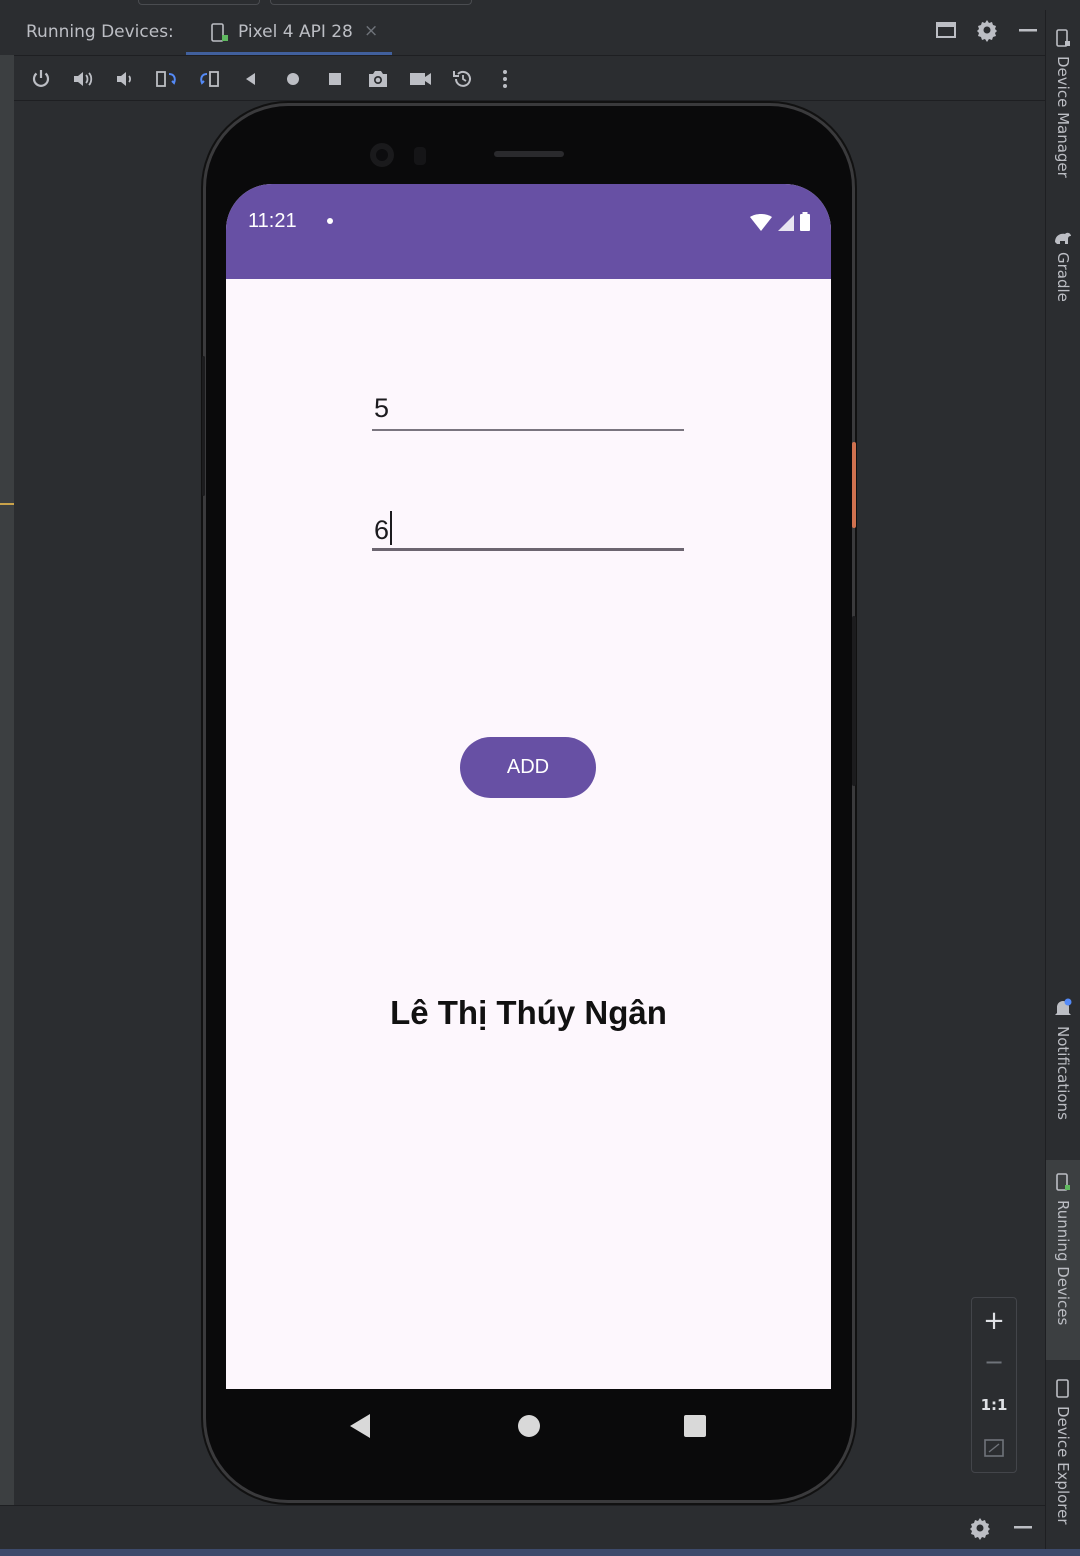  Describe the element at coordinates (467, 155) in the screenshot. I see `camera-speaker` at that location.